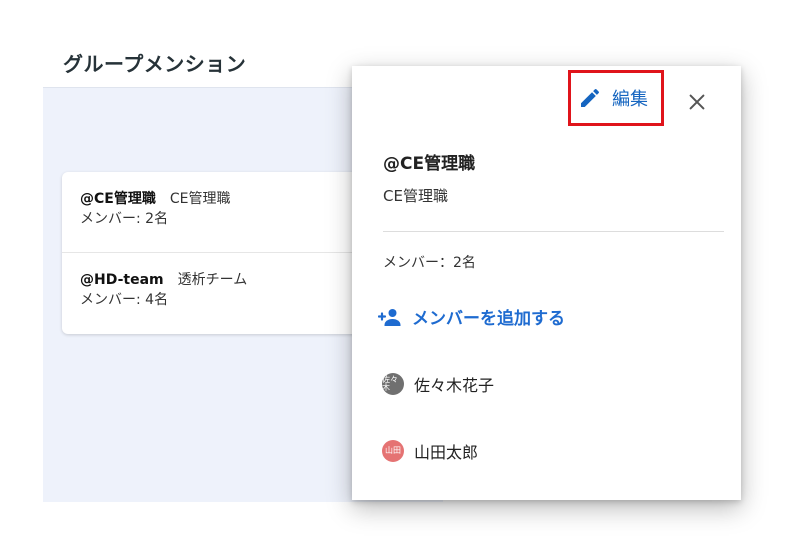 The width and height of the screenshot is (806, 546). Describe the element at coordinates (553, 231) in the screenshot. I see `divider` at that location.